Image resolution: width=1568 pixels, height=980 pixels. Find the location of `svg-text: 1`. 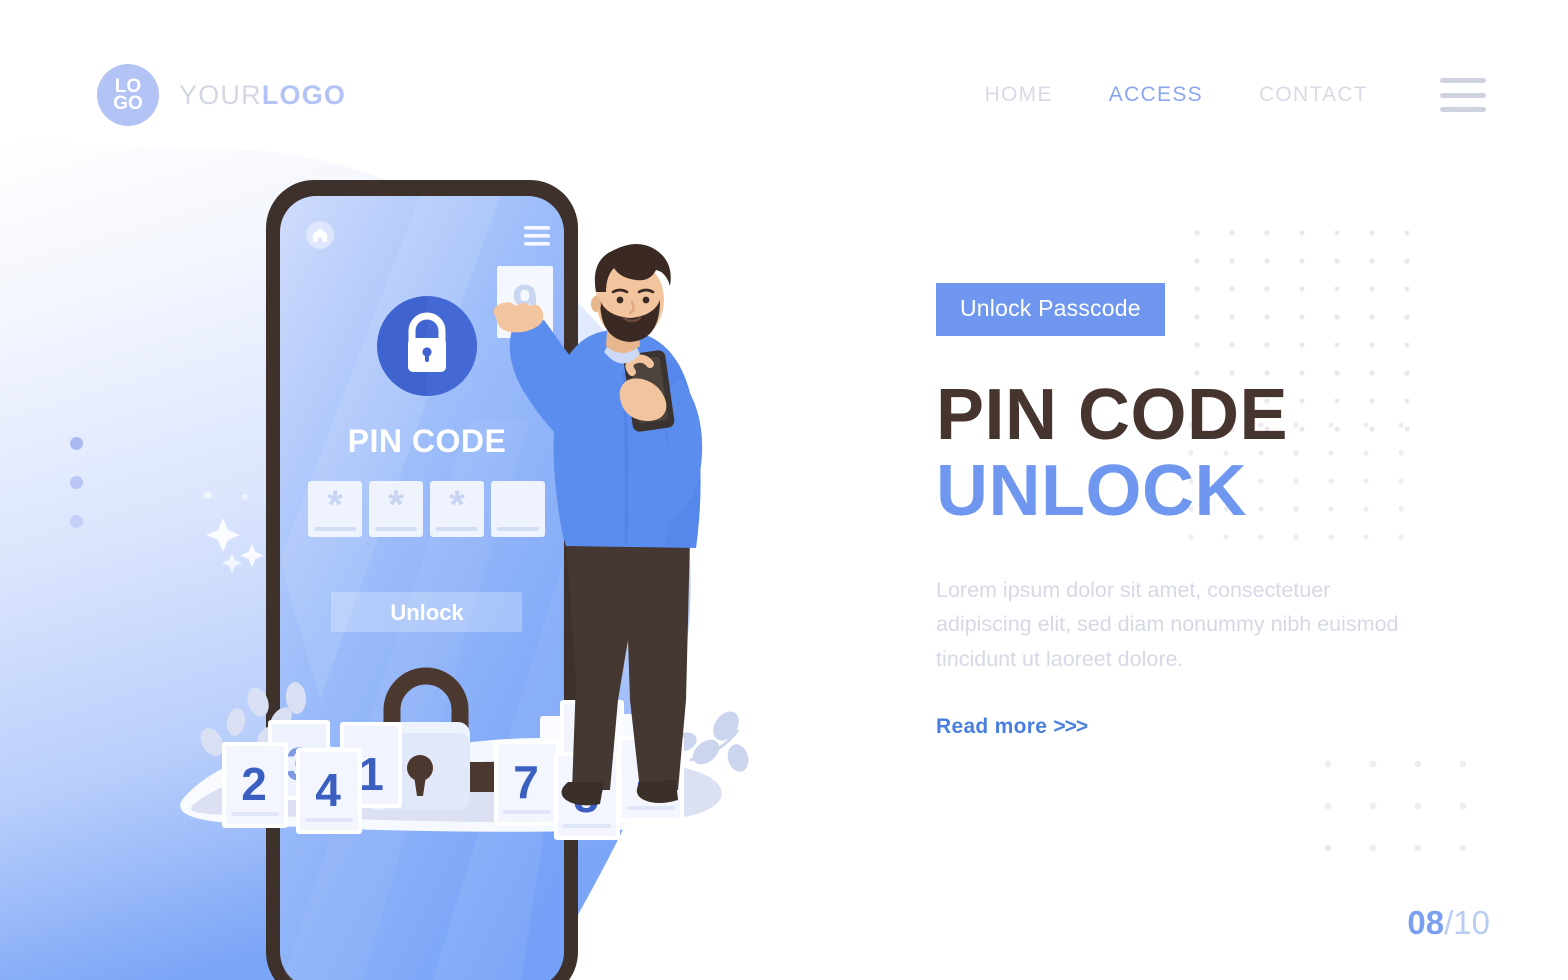

svg-text: 1 is located at coordinates (371, 774).